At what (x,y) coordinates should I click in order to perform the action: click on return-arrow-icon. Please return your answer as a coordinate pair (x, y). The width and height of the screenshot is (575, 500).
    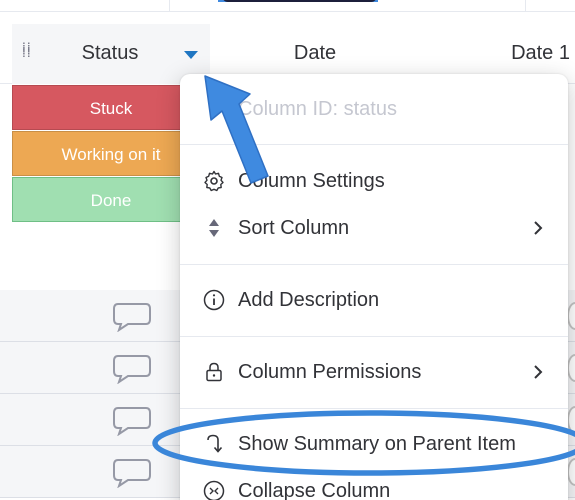
    Looking at the image, I should click on (215, 443).